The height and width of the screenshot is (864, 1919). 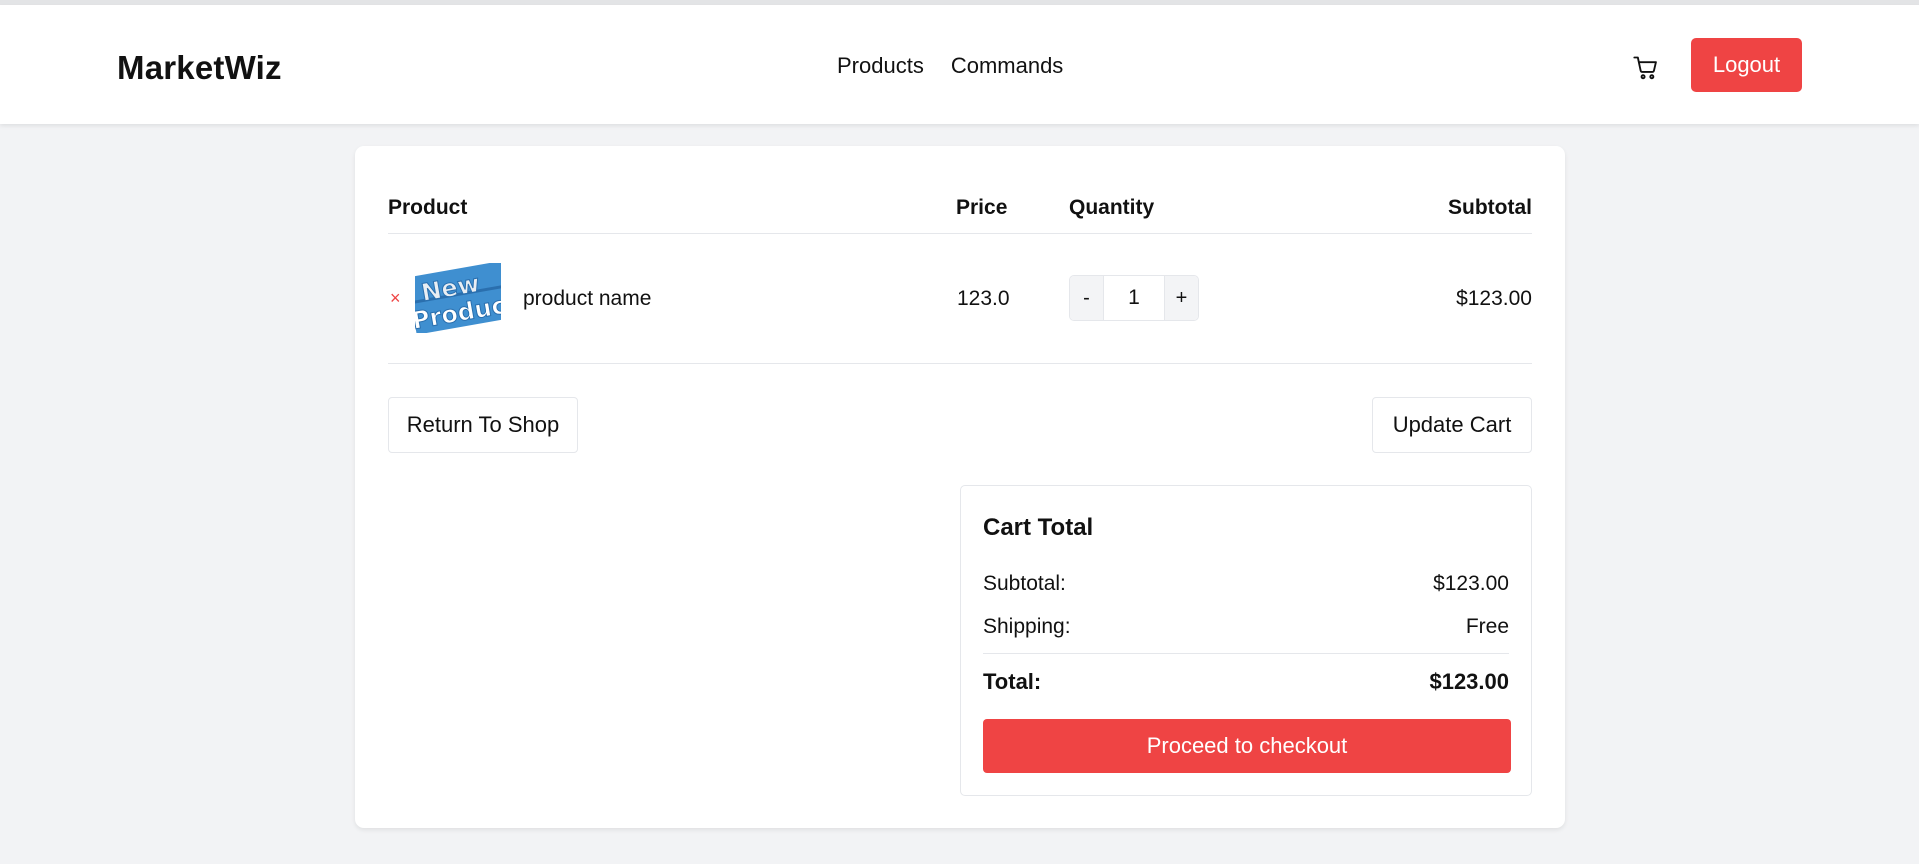 I want to click on quantity-stepper: - +, so click(x=1134, y=298).